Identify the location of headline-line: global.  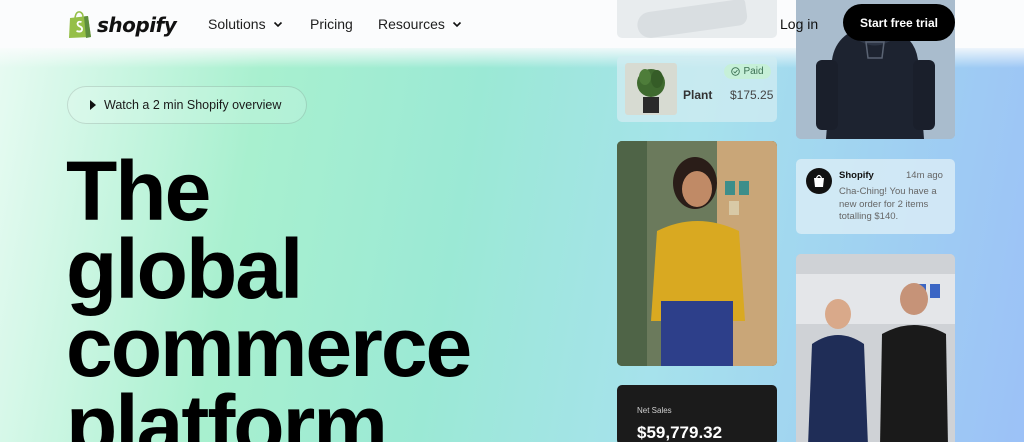
(184, 269).